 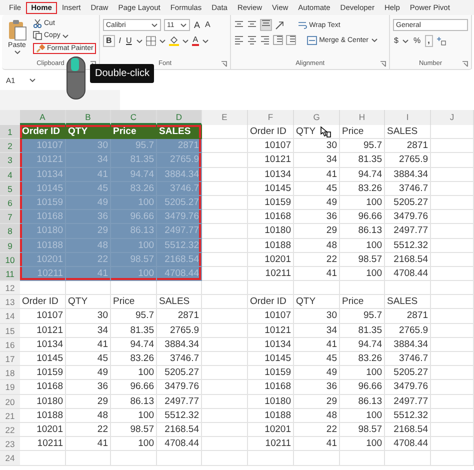 What do you see at coordinates (37, 23) in the screenshot?
I see `scissors-icon` at bounding box center [37, 23].